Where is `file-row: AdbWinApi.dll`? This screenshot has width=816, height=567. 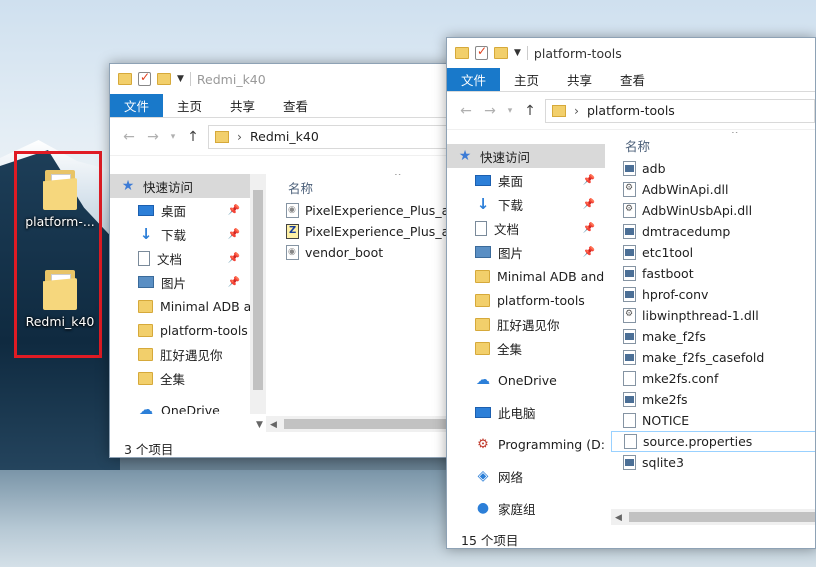
file-row: AdbWinApi.dll is located at coordinates (713, 189).